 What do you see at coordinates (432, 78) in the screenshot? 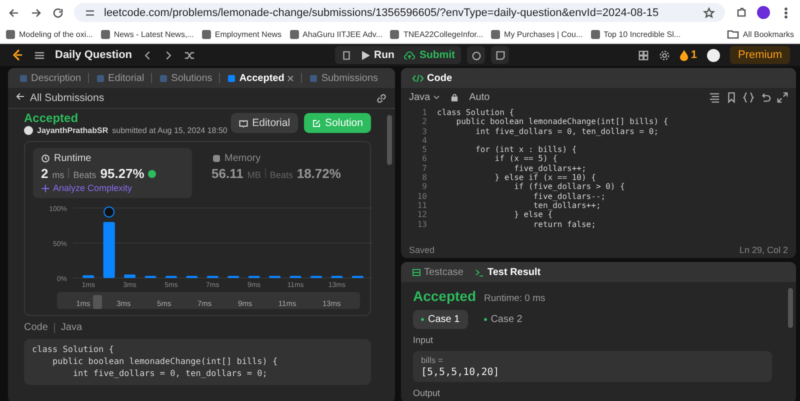
I see `panel-tab: Code` at bounding box center [432, 78].